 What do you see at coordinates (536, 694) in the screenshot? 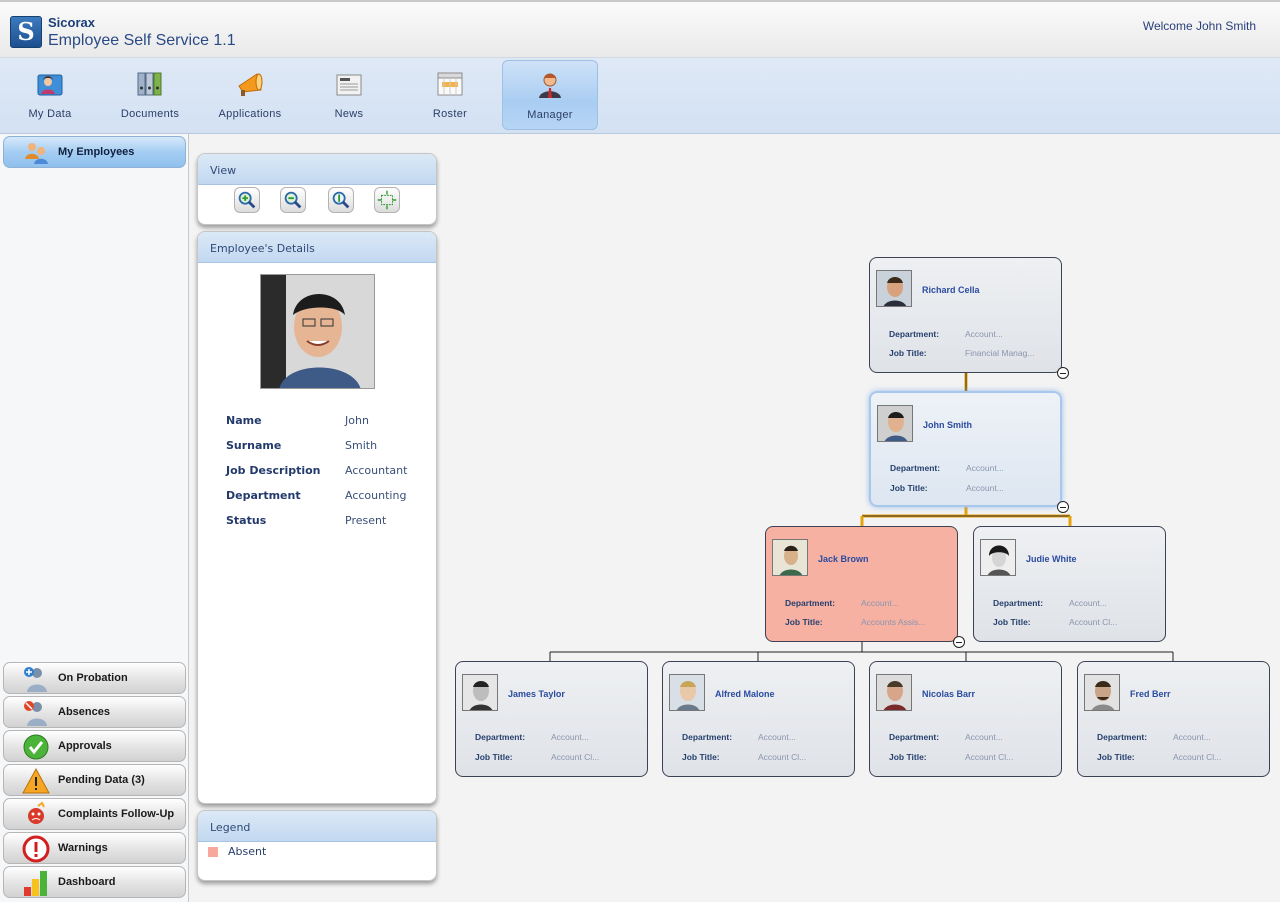
I see `org-node-name: James Taylor` at bounding box center [536, 694].